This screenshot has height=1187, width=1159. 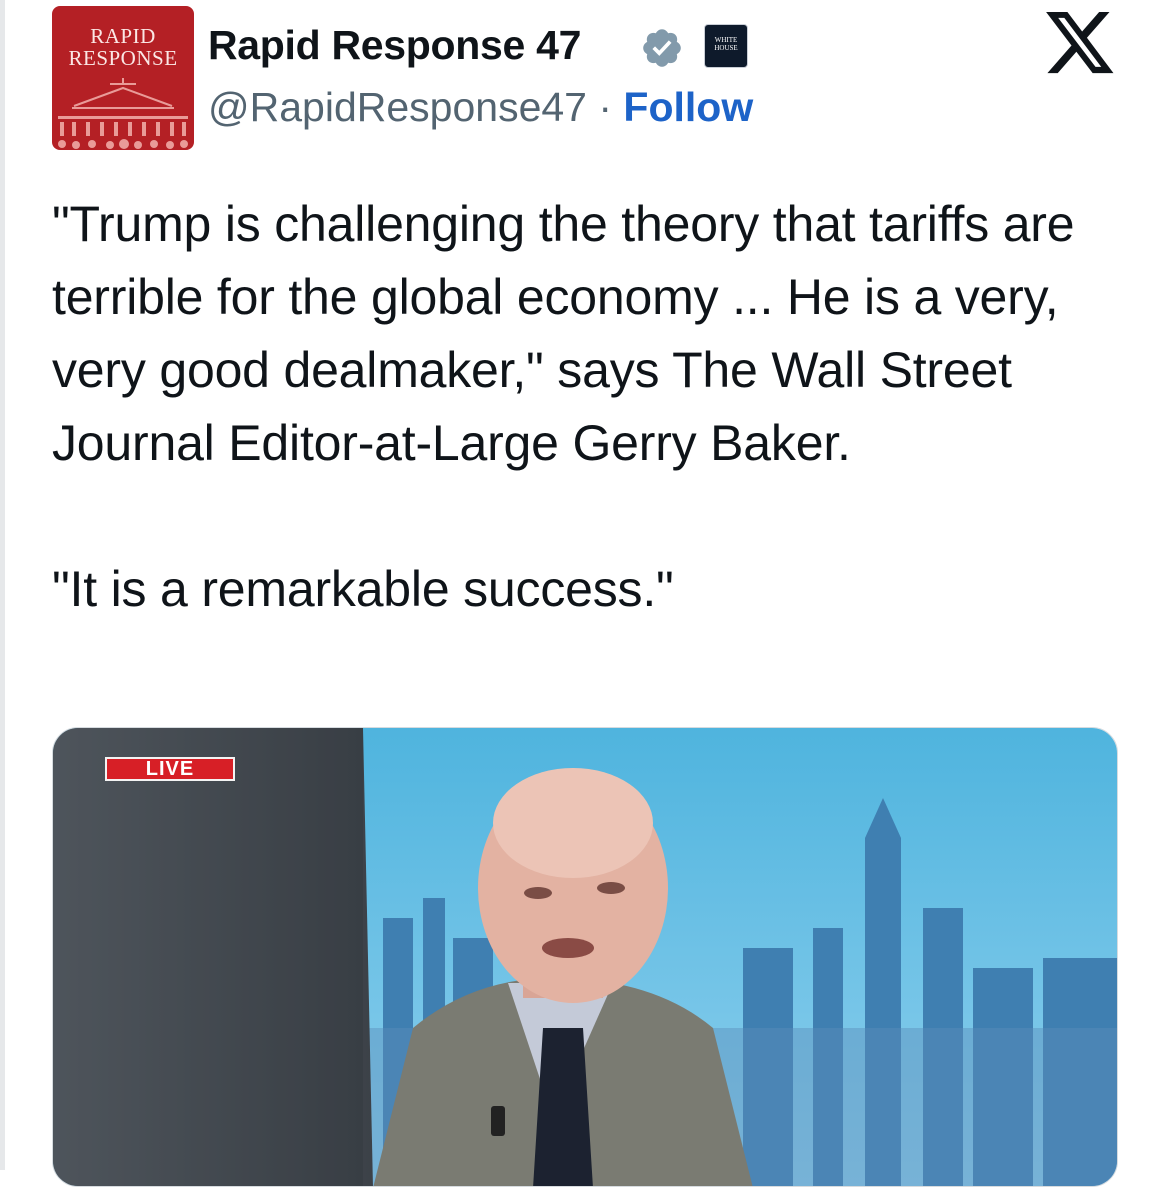 I want to click on follow-button: Follow, so click(x=688, y=107).